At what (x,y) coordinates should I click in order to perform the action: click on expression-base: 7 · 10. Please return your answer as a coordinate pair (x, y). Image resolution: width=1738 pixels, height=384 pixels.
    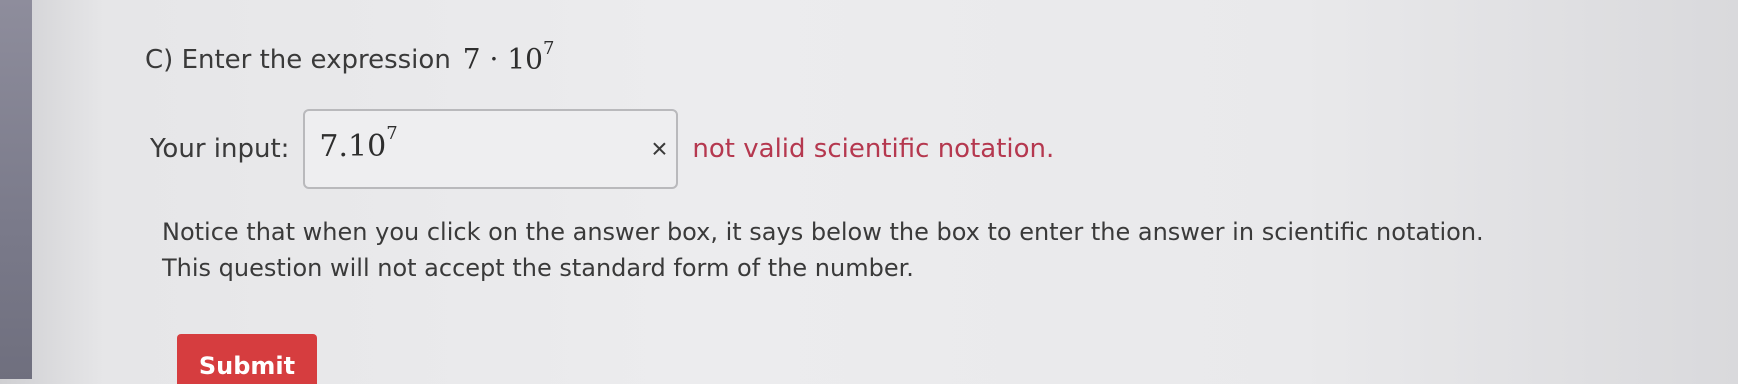
    Looking at the image, I should click on (502, 59).